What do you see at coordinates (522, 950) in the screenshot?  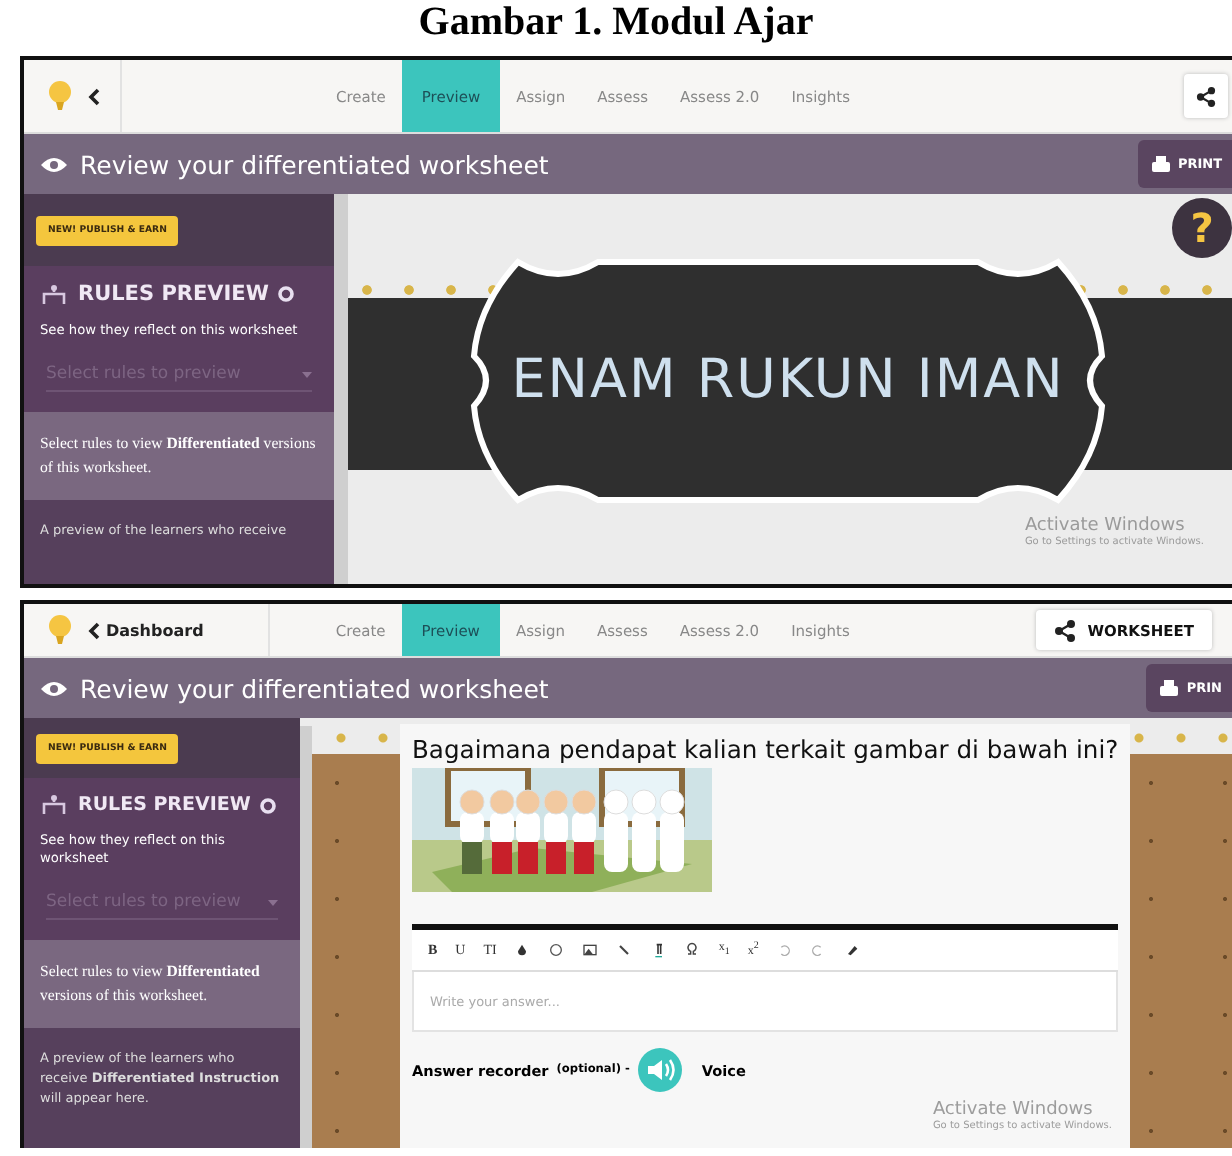 I see `color-icon` at bounding box center [522, 950].